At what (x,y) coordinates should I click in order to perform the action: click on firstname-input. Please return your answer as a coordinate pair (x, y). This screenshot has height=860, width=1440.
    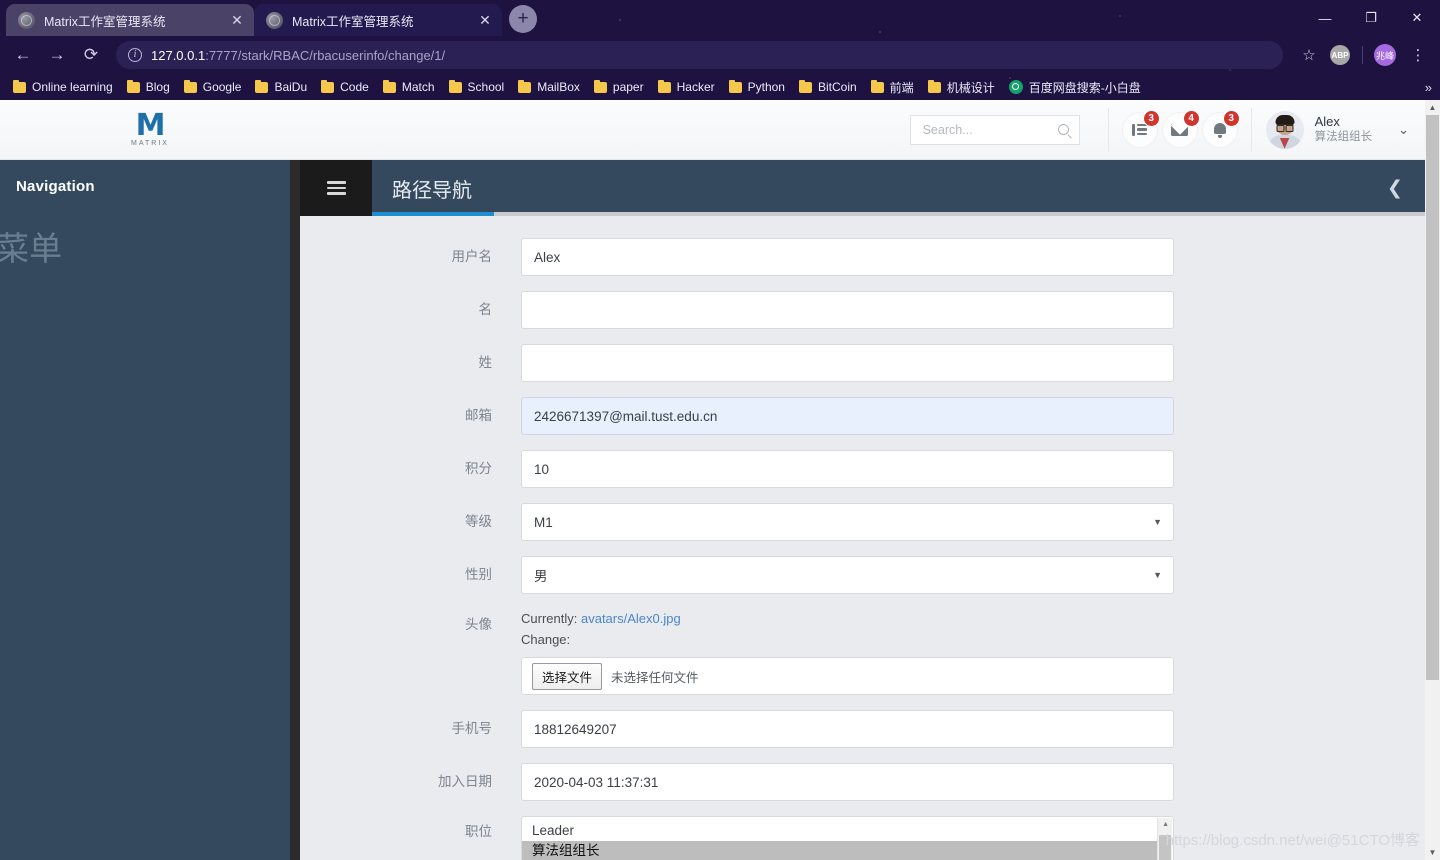
    Looking at the image, I should click on (847, 310).